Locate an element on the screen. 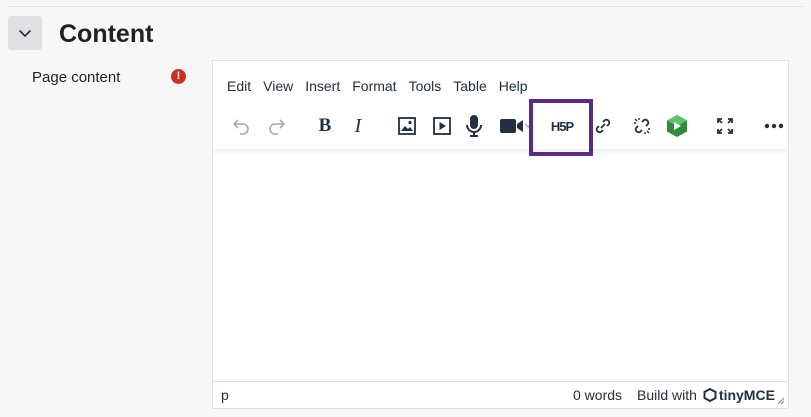 The width and height of the screenshot is (811, 417). editor-menubar: Edit View Insert Format Tools Table Help is located at coordinates (377, 86).